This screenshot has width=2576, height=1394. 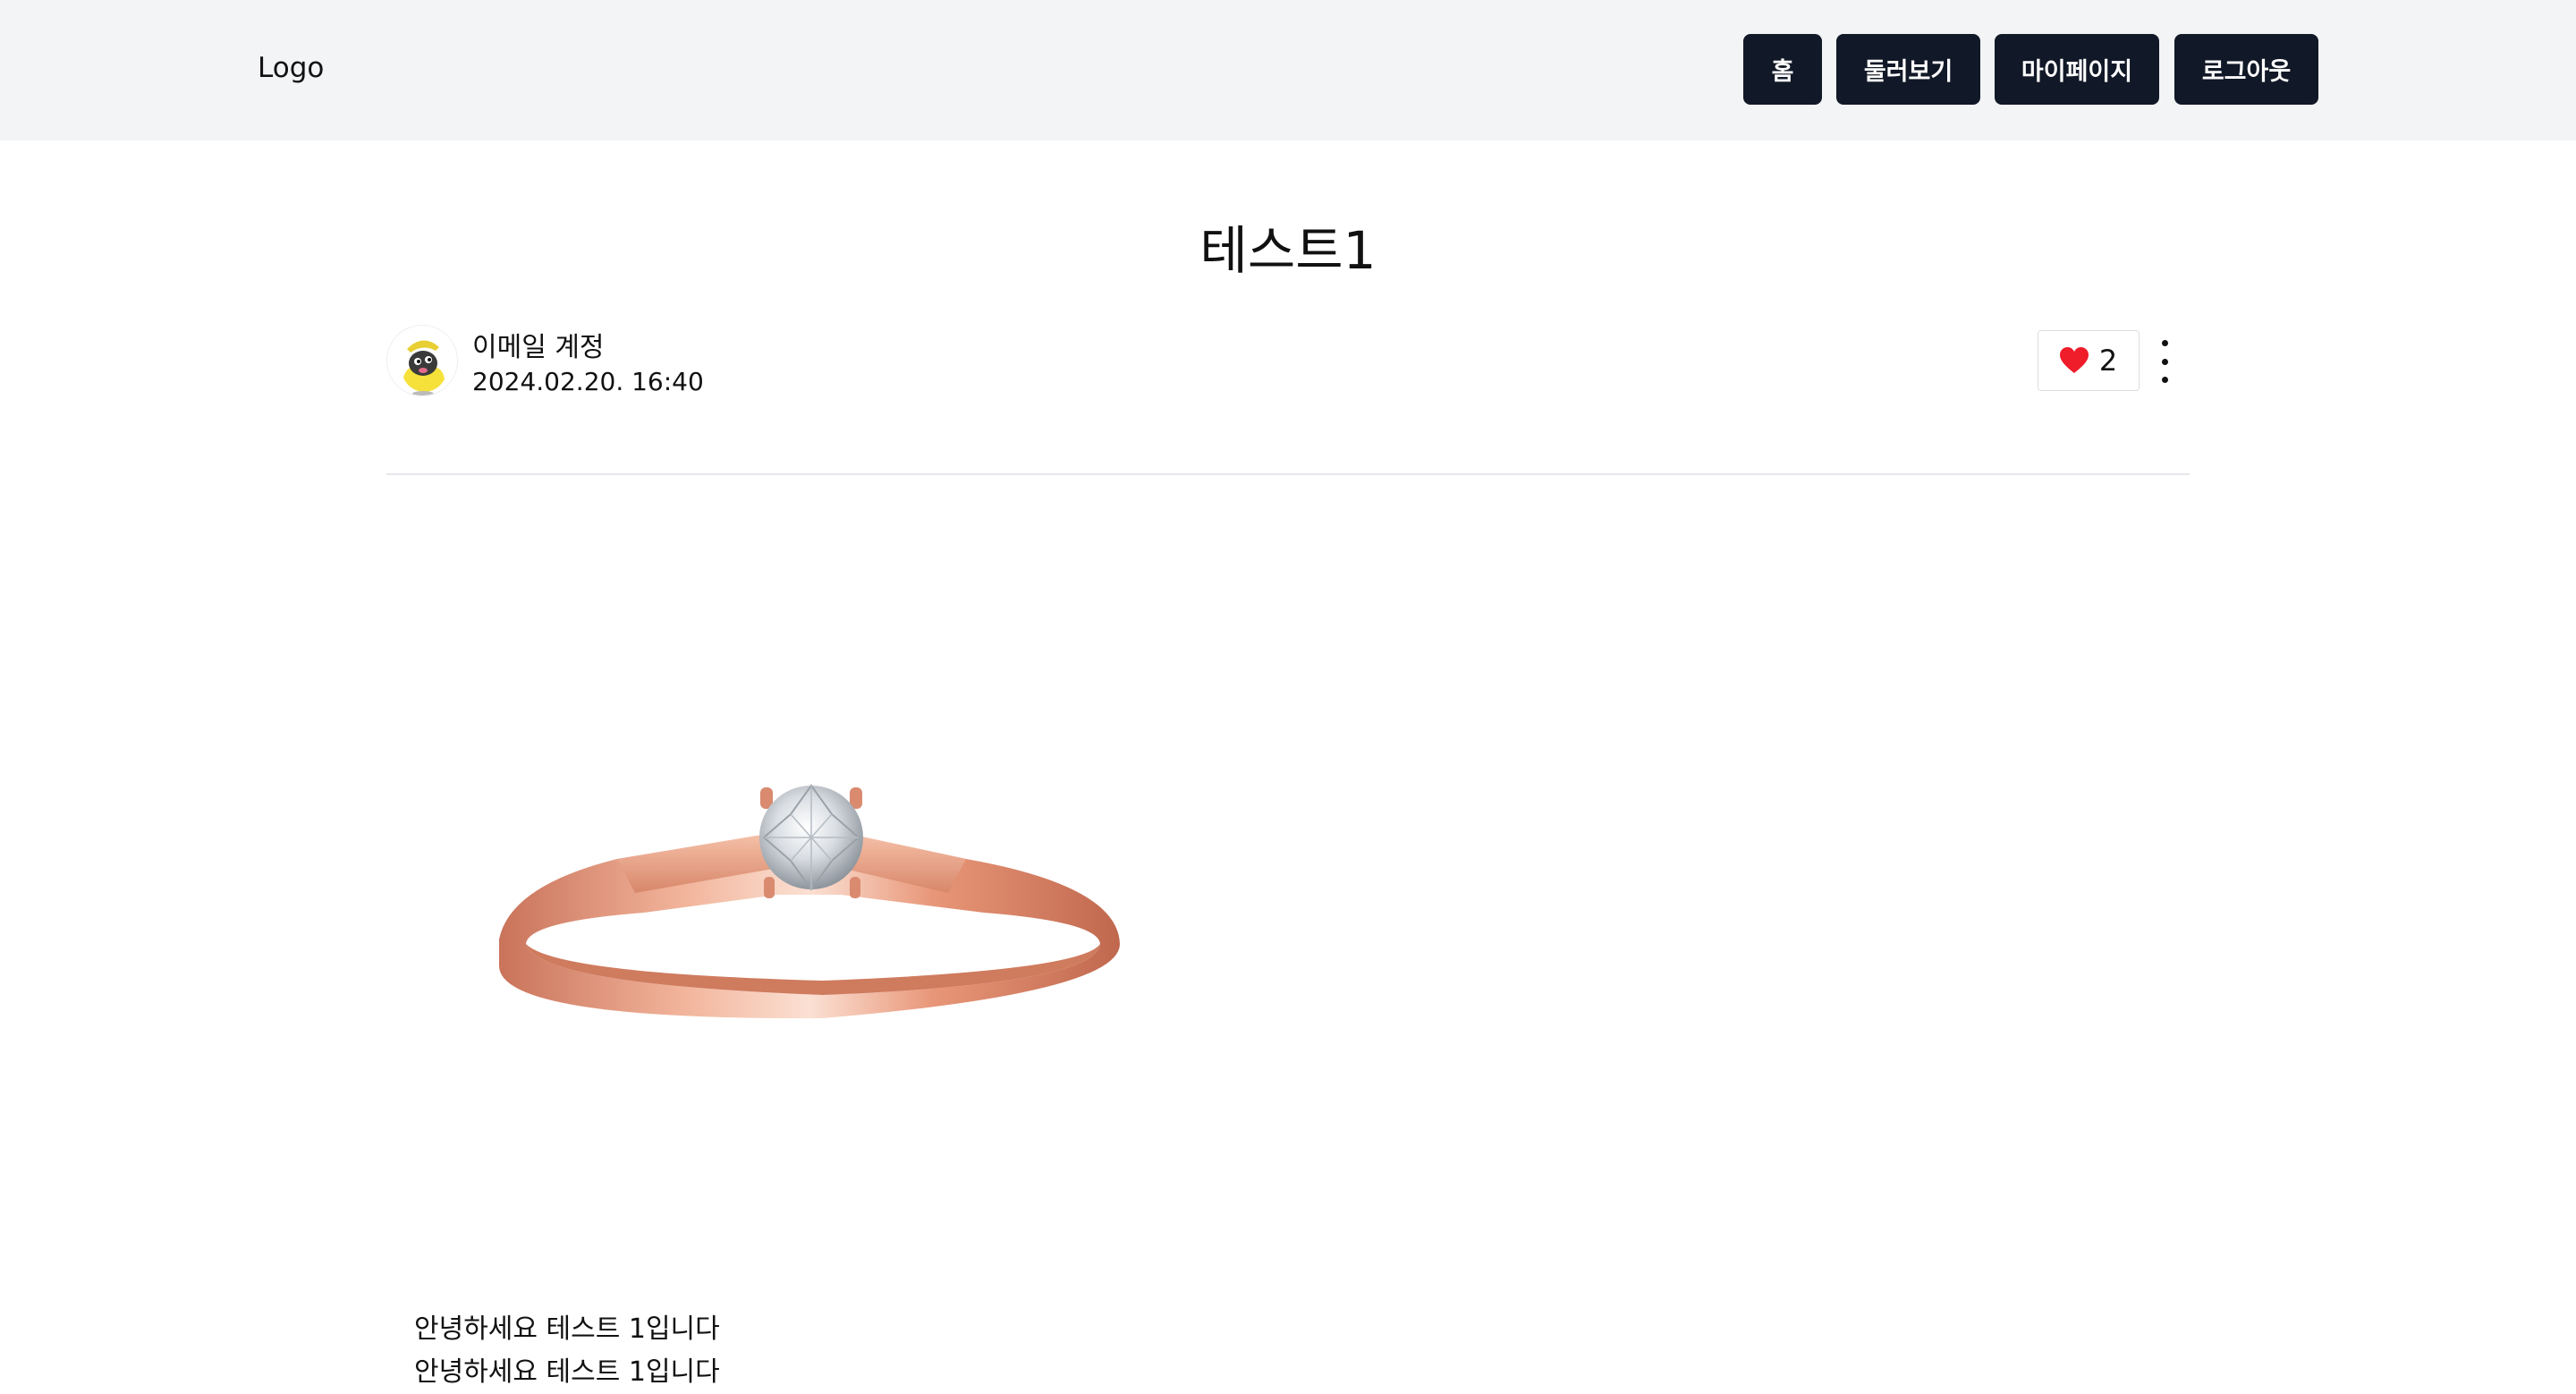 I want to click on heart-icon, so click(x=2074, y=360).